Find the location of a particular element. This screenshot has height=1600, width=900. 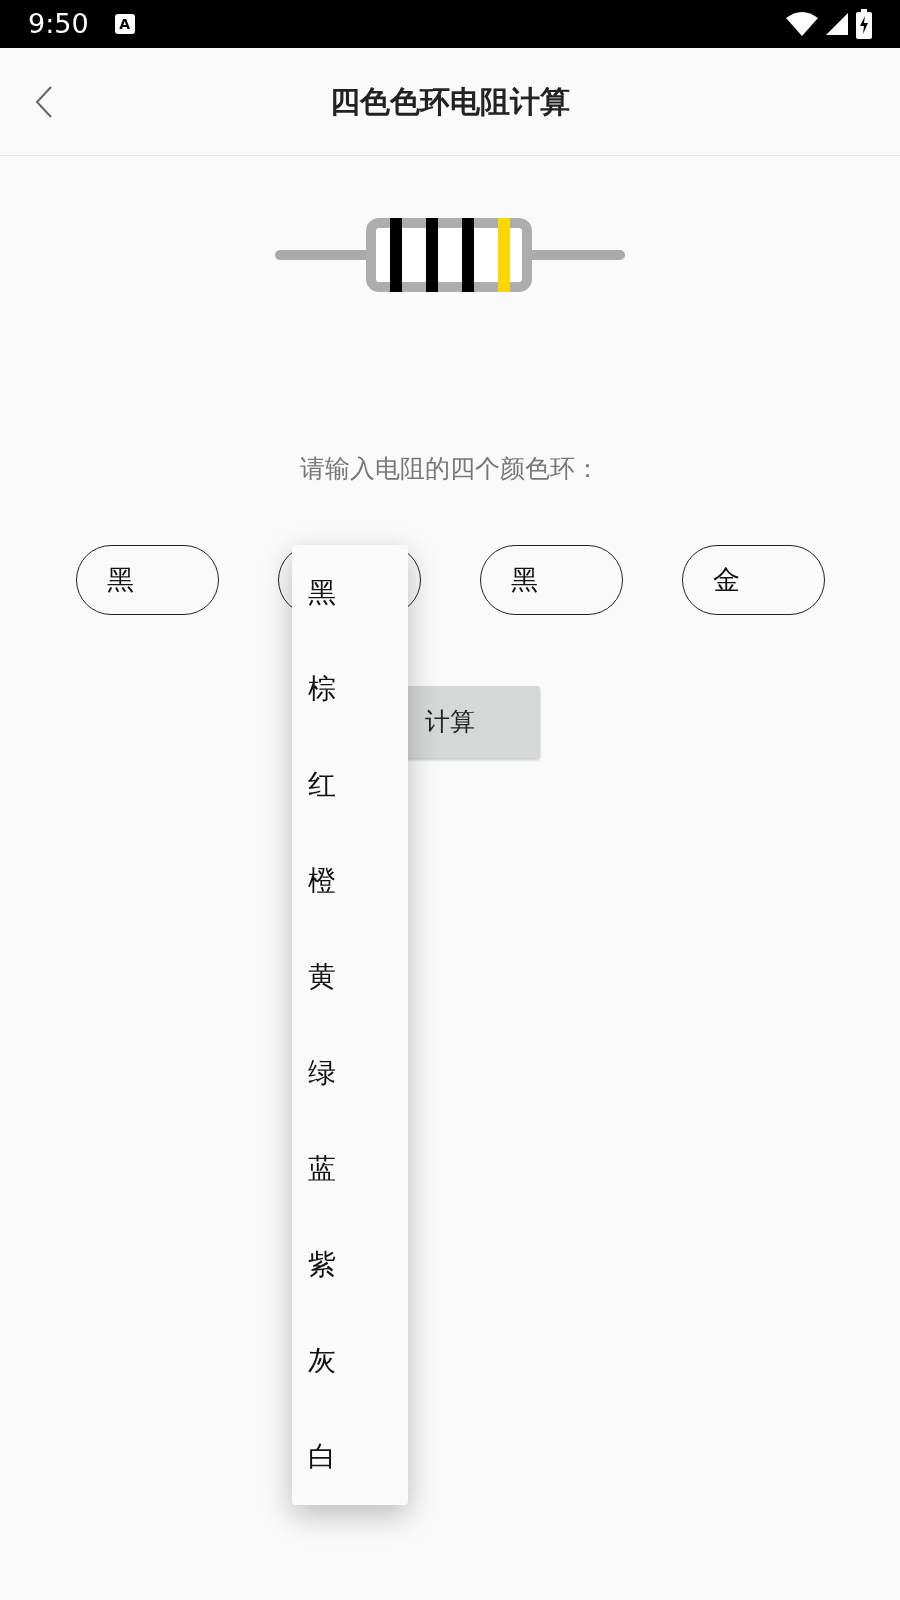

dropdown-option: 灰 is located at coordinates (349, 1361).